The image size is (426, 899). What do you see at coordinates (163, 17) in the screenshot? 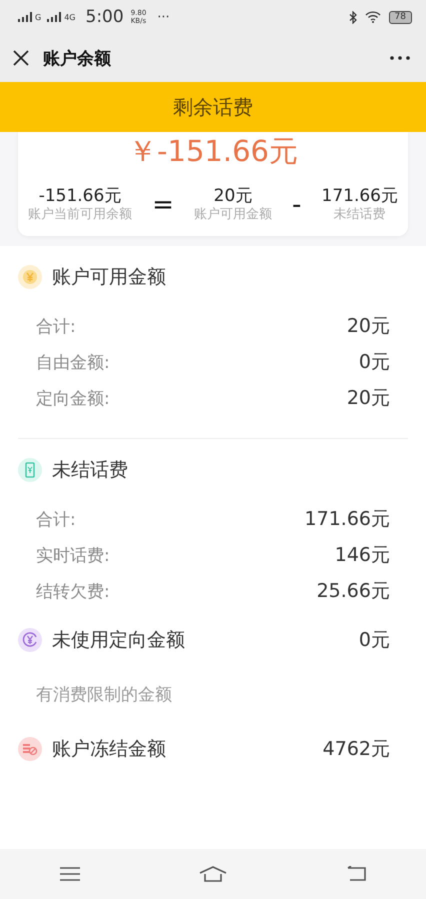
I see `notification-dots: ···` at bounding box center [163, 17].